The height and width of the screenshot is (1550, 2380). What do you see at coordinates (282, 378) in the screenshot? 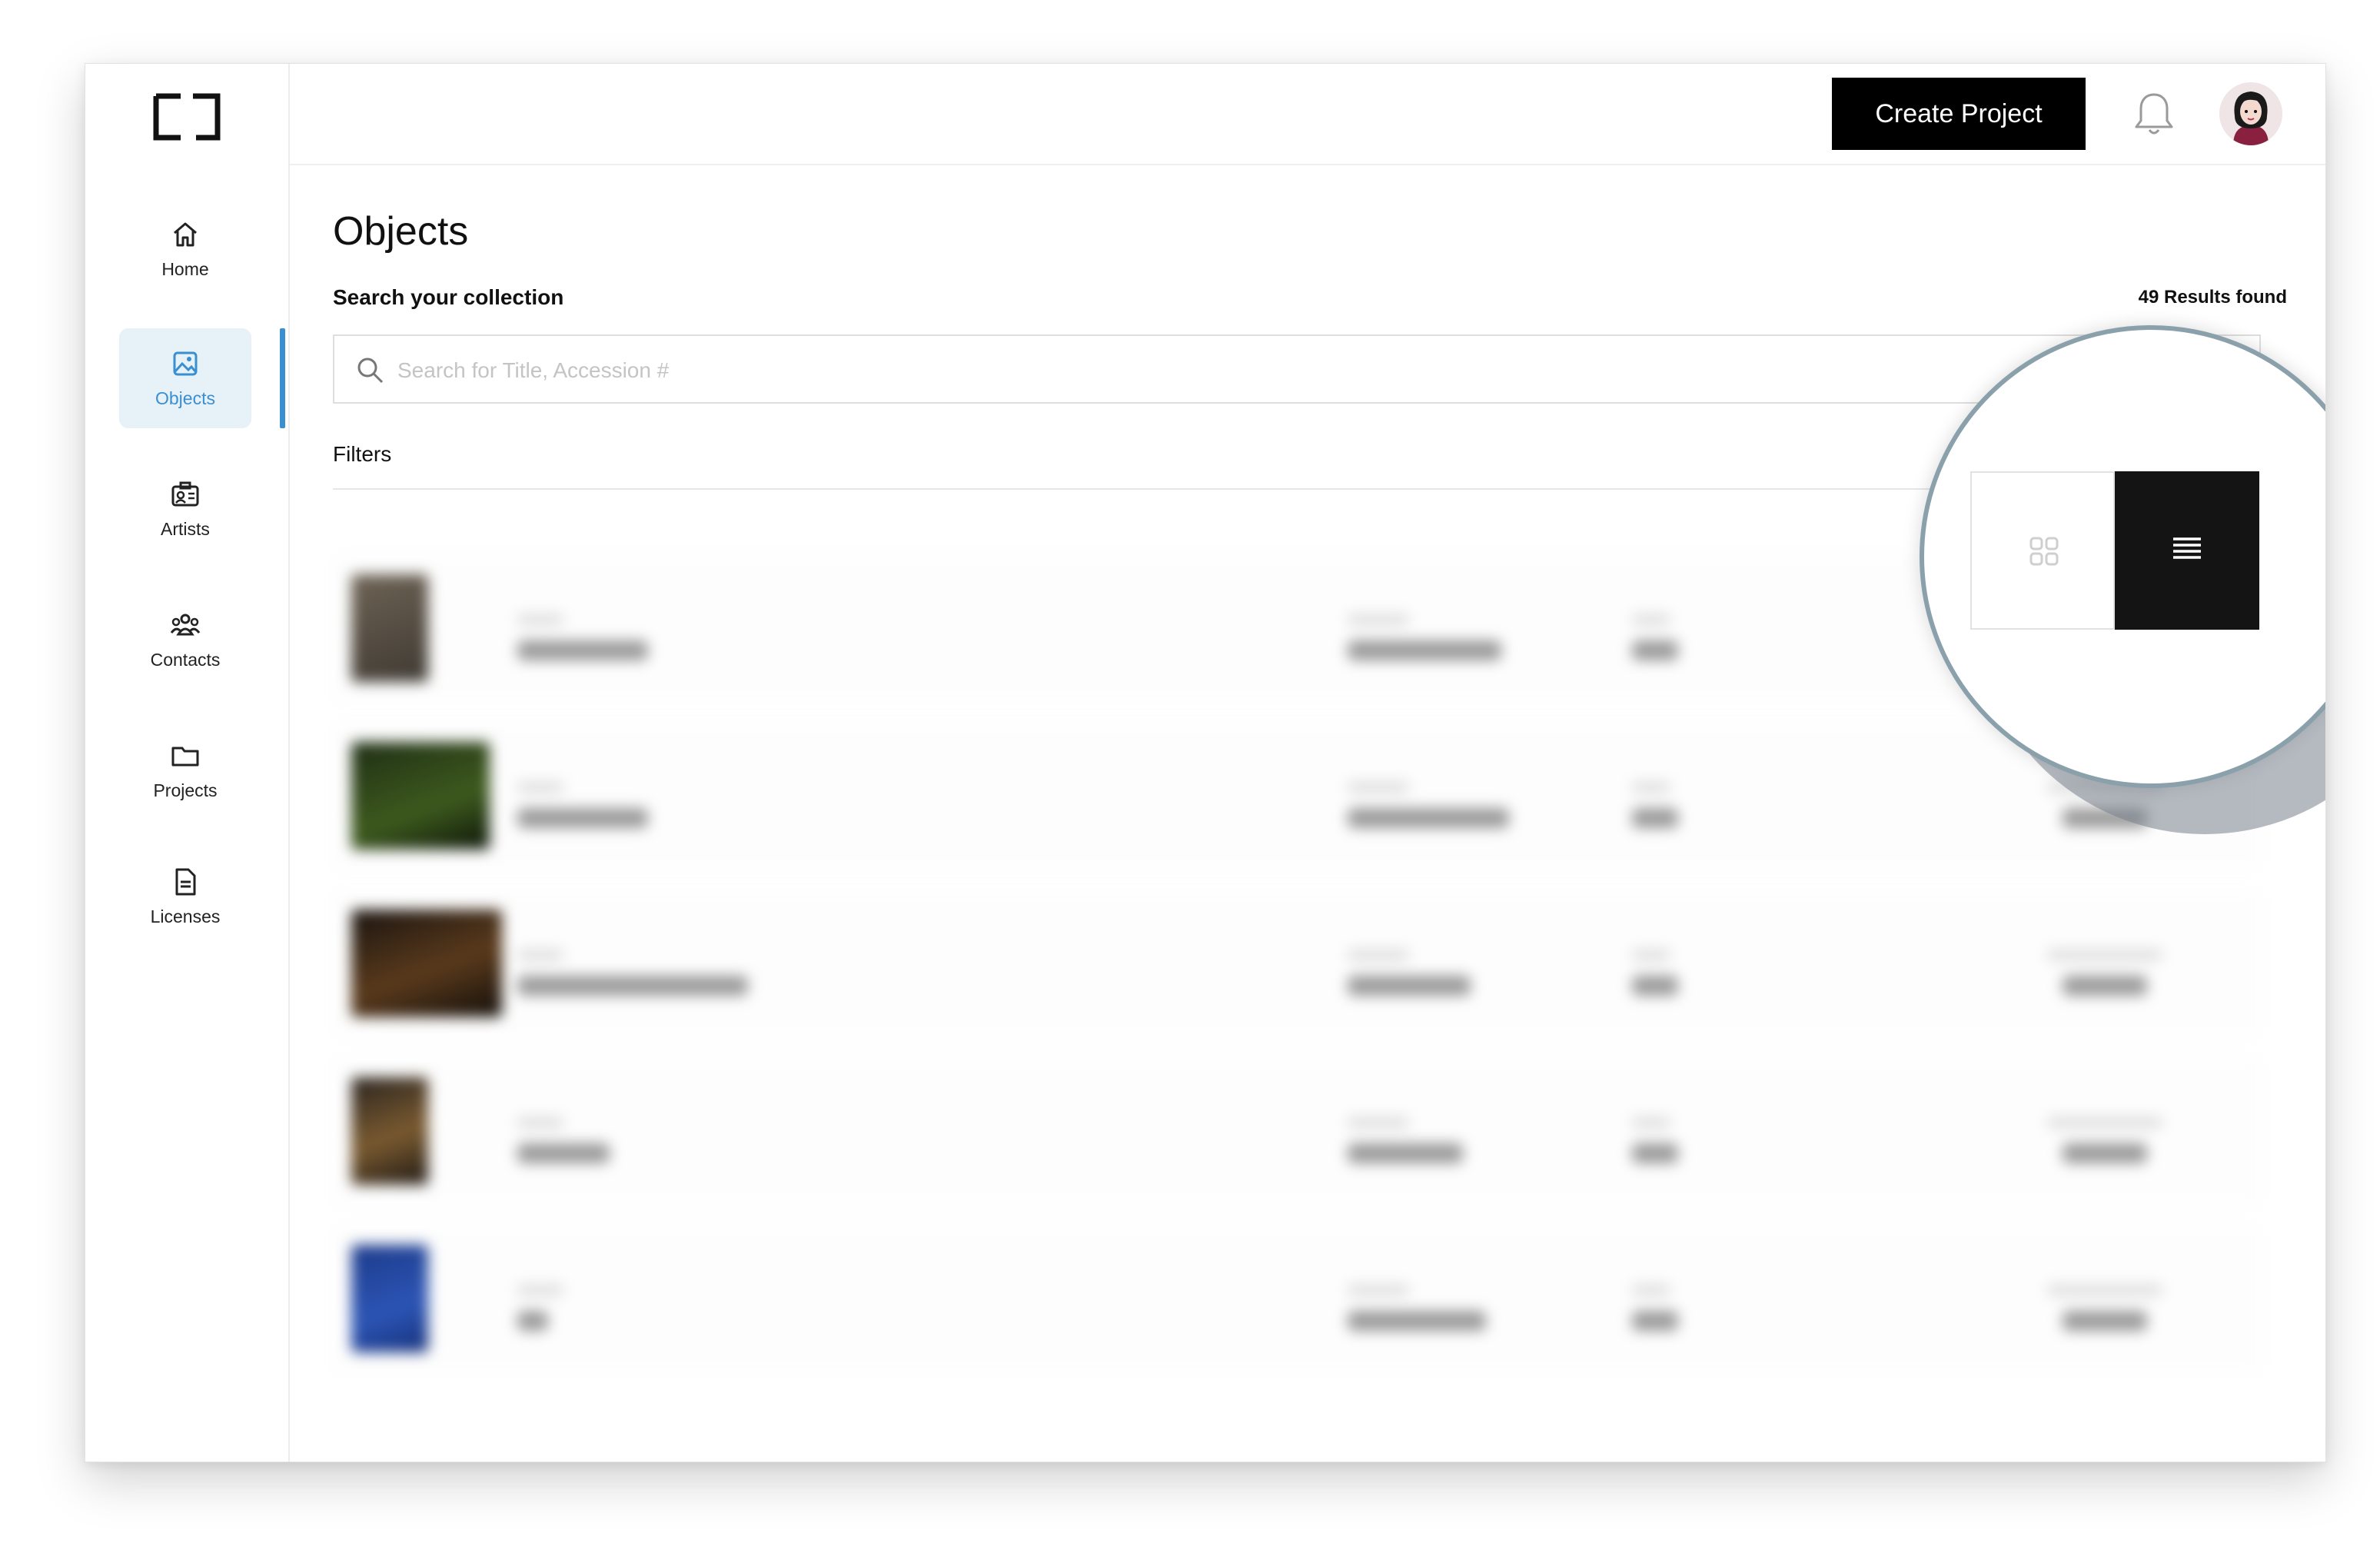
I see `active-indicator` at bounding box center [282, 378].